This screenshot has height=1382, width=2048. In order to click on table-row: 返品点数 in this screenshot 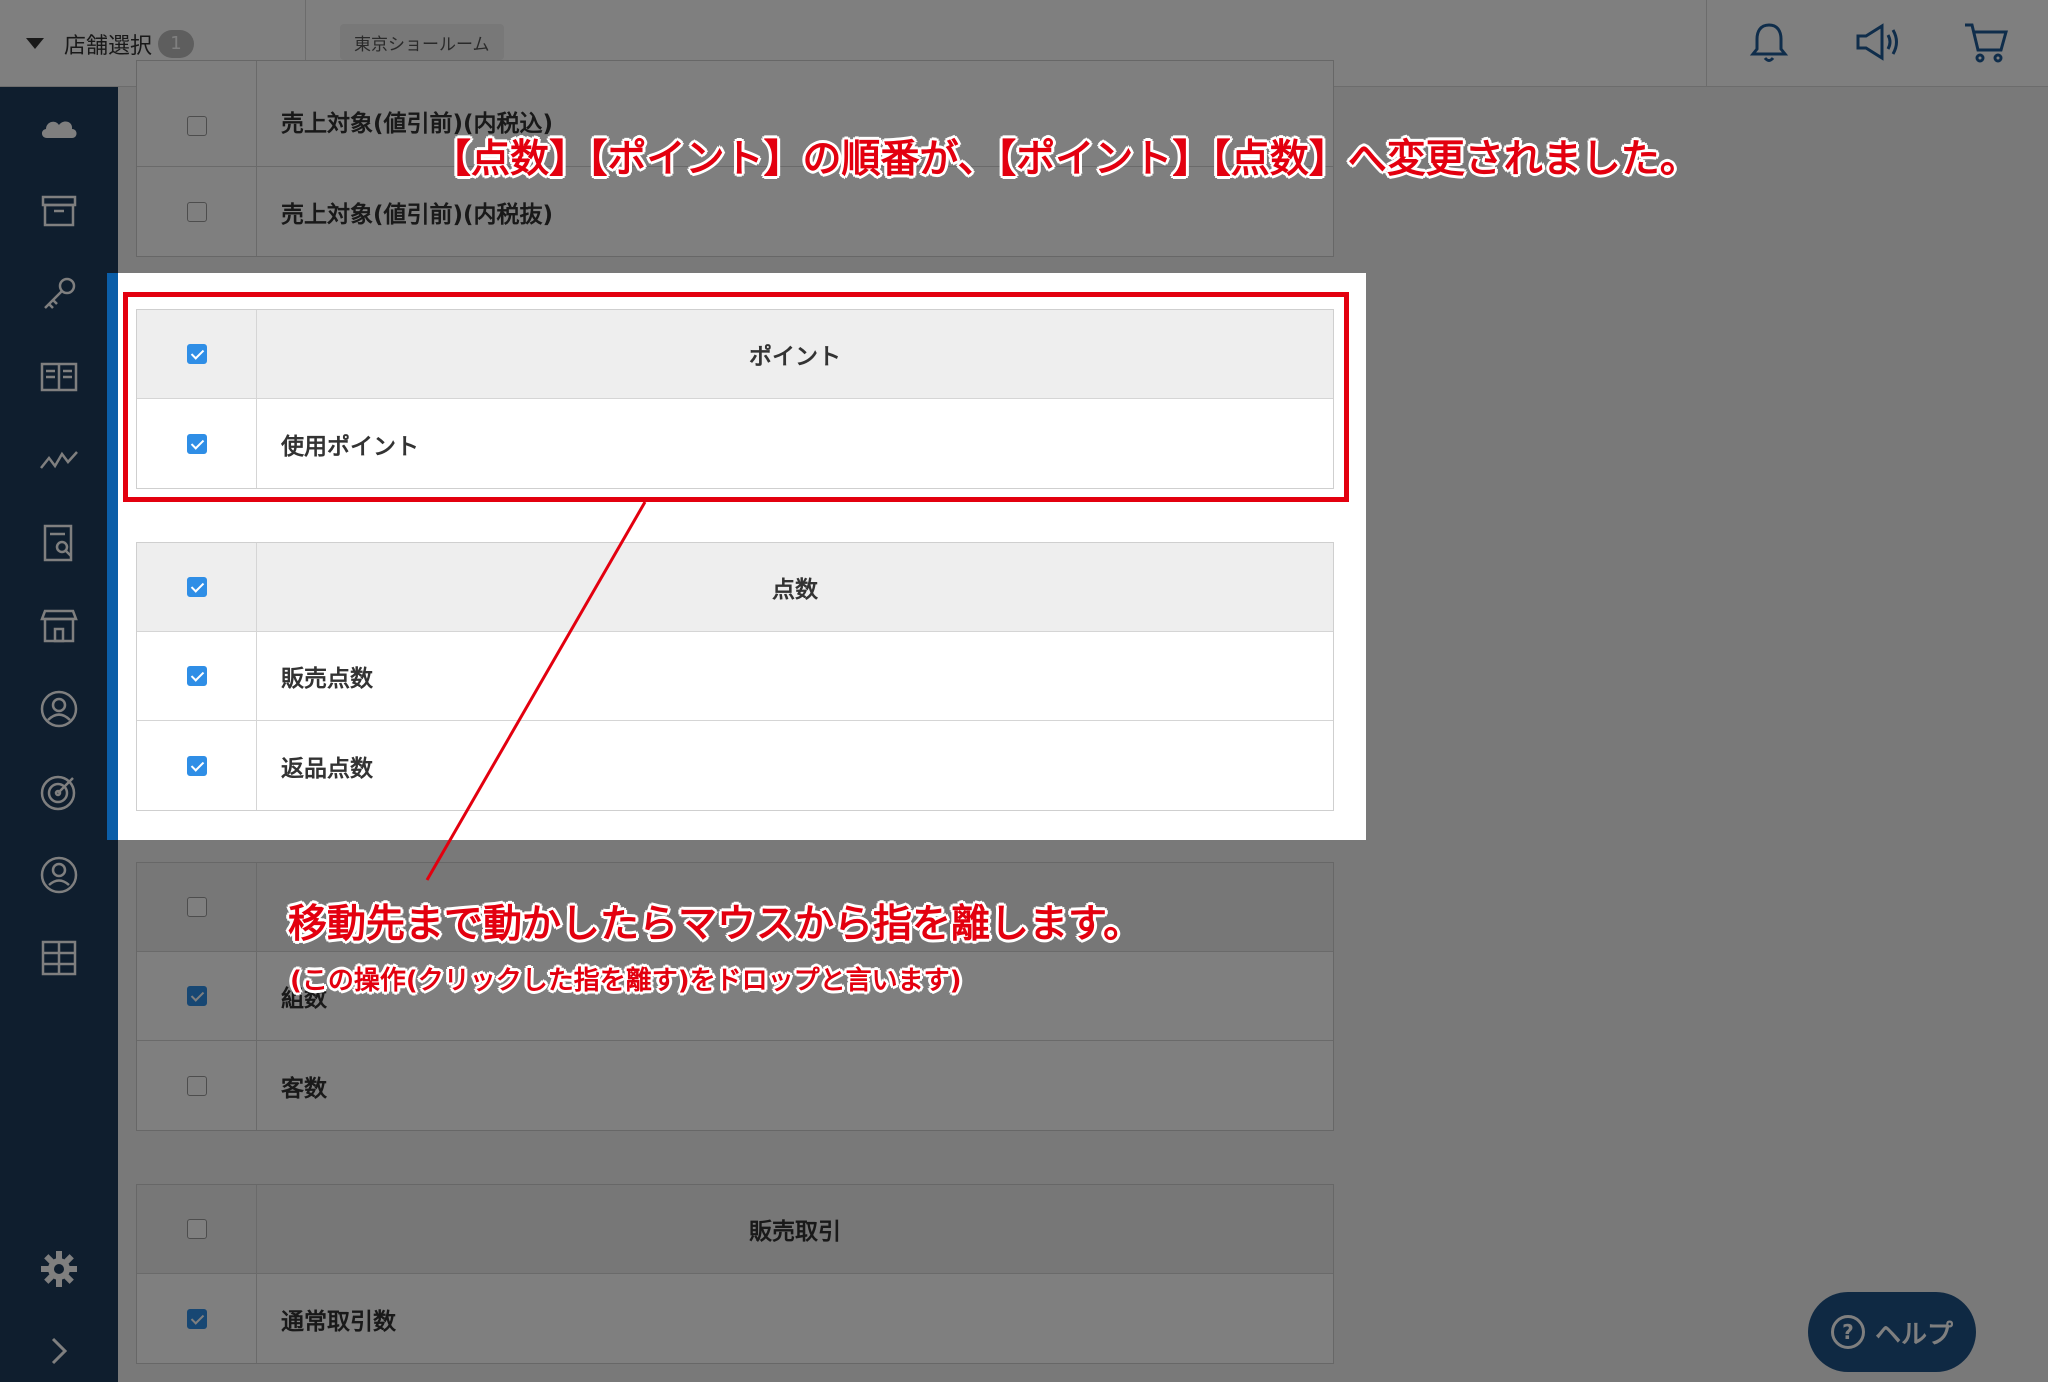, I will do `click(735, 765)`.